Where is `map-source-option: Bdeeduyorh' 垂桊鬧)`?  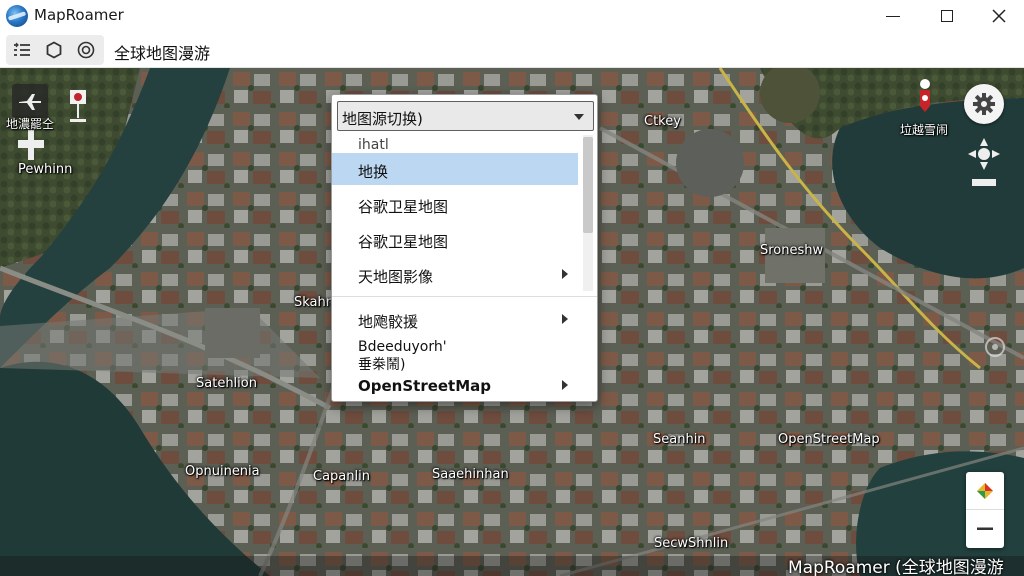
map-source-option: Bdeeduyorh' 垂桊鬧) is located at coordinates (455, 356).